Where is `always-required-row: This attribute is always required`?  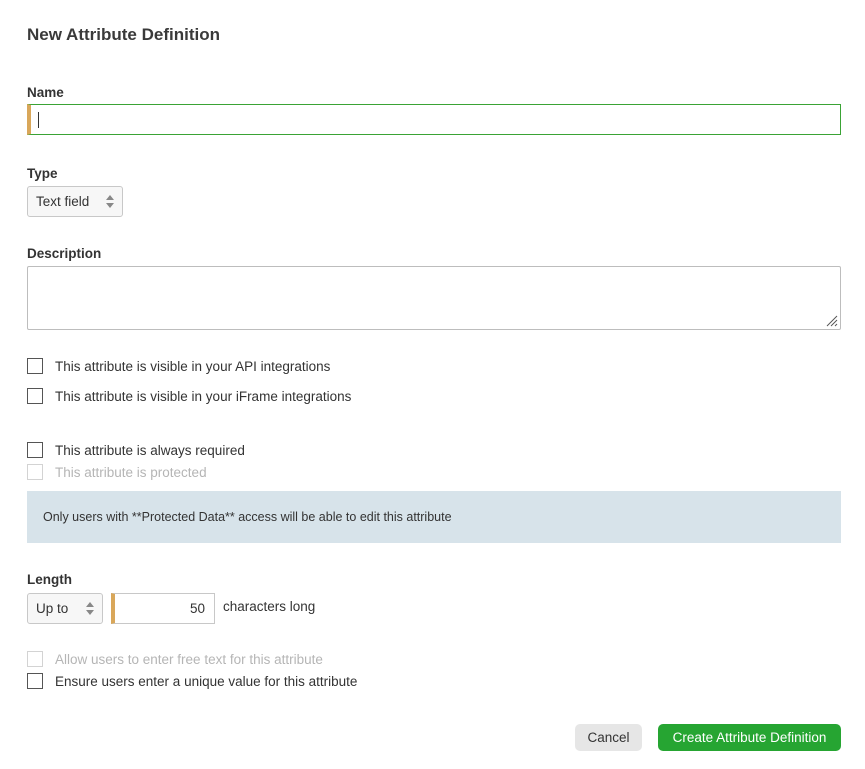 always-required-row: This attribute is always required is located at coordinates (136, 450).